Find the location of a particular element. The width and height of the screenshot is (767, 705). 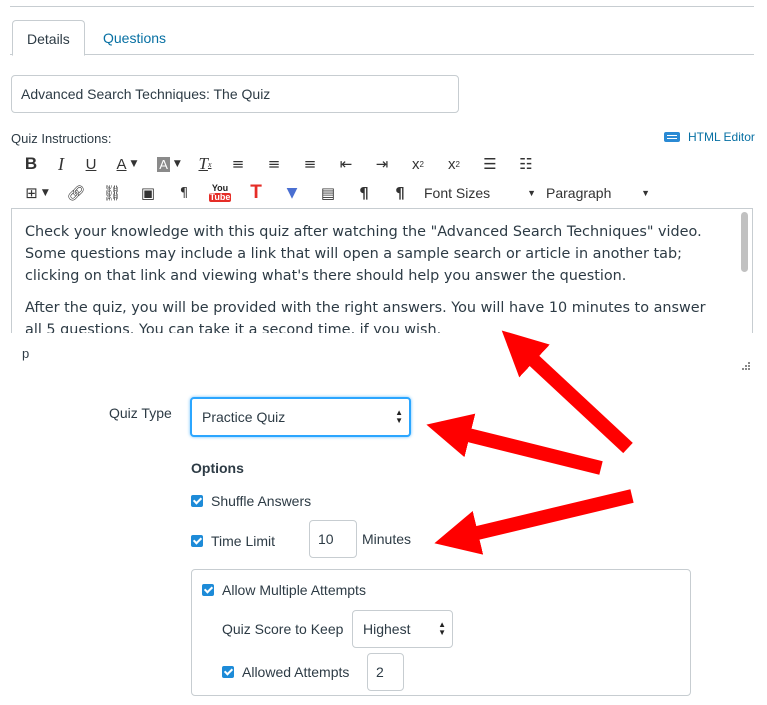

editor-toolbar-row-1: B I U A ▼ A ▼ Tx ≡ ≡ ≡ ⇤ ⇥ x2 x2 ☰ ☷ is located at coordinates (280, 164).